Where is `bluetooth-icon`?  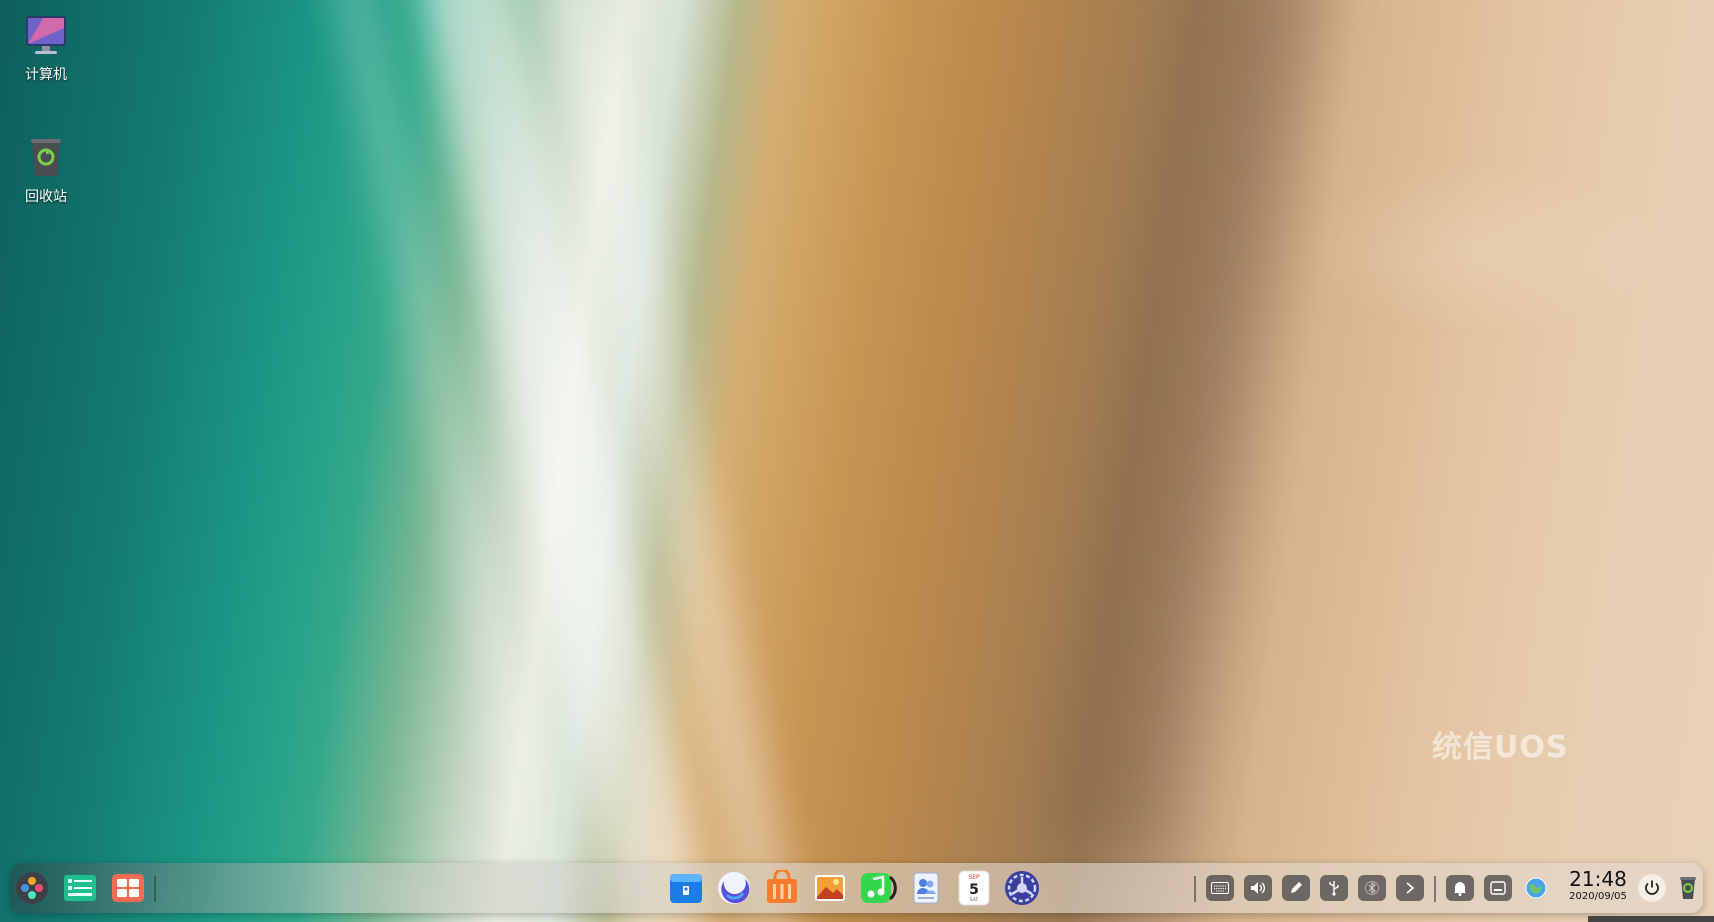
bluetooth-icon is located at coordinates (1372, 888).